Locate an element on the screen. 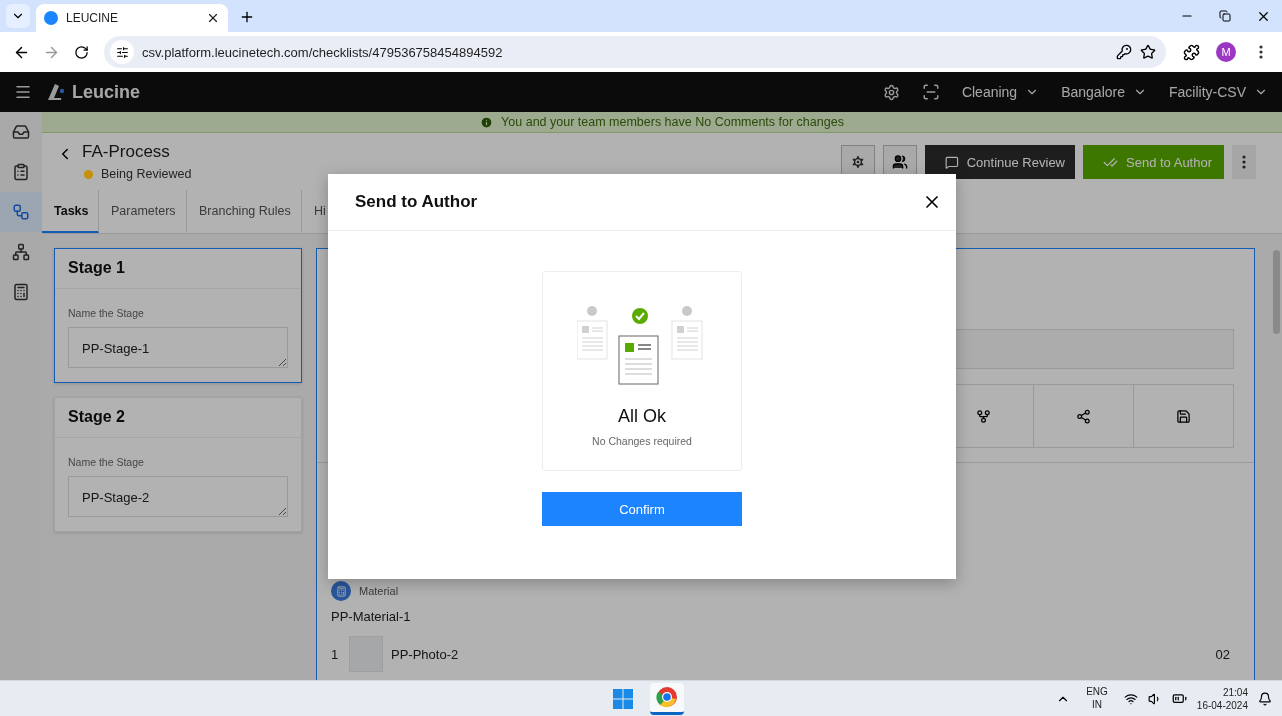  item-name: PP-Photo-2 is located at coordinates (425, 654).